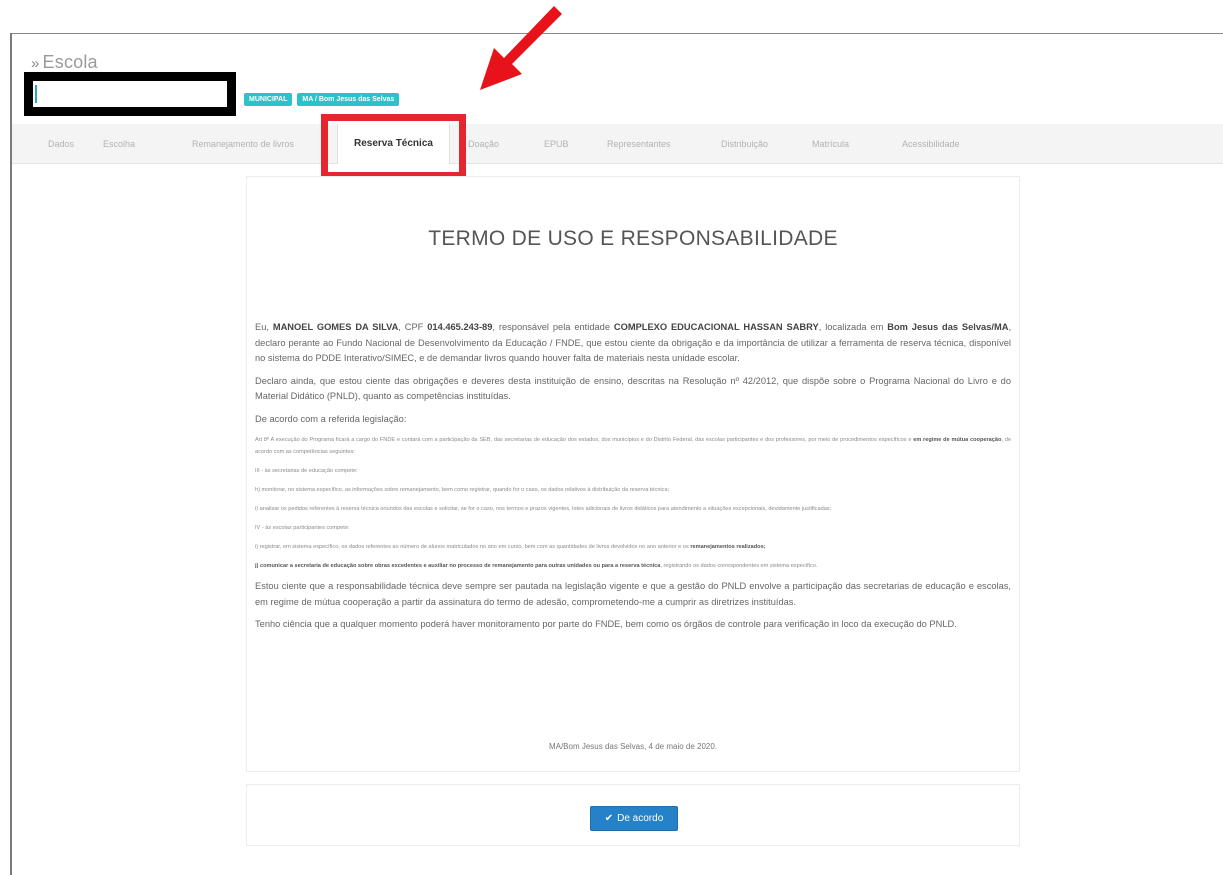 The height and width of the screenshot is (875, 1223). I want to click on tab-representantes: Representantes, so click(639, 144).